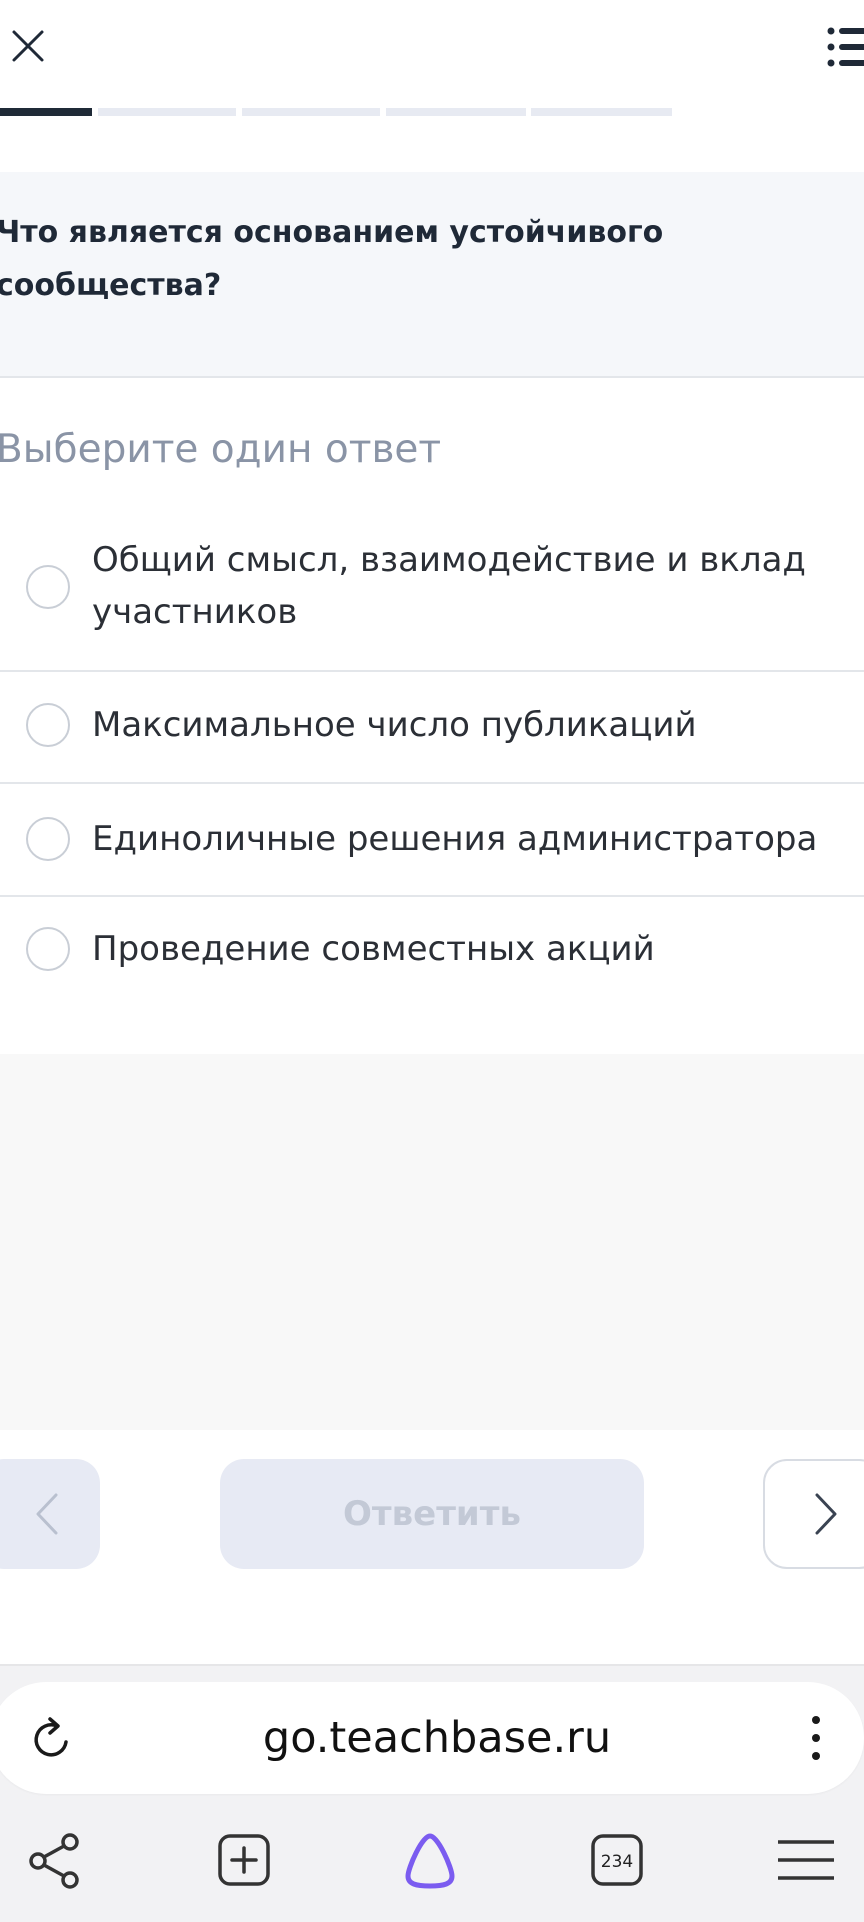 The image size is (864, 1922). I want to click on alice-assistant-icon, so click(430, 1861).